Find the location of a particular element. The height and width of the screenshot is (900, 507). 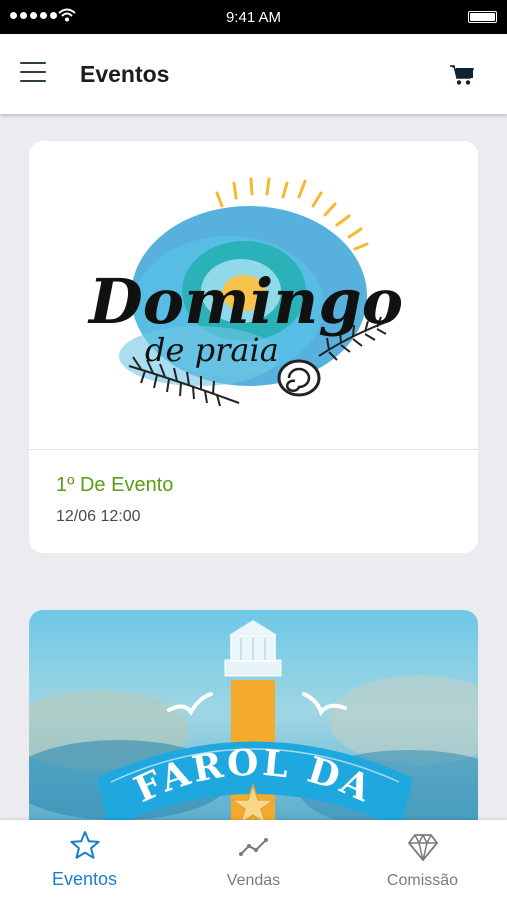

tab-label: Vendas is located at coordinates (253, 880).